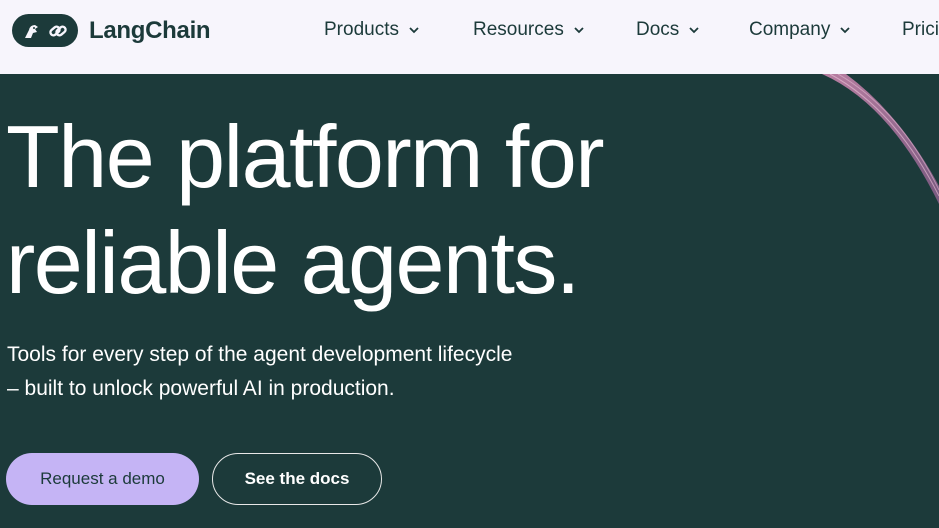 This screenshot has width=939, height=528. Describe the element at coordinates (790, 29) in the screenshot. I see `nav-company-label: Company` at that location.